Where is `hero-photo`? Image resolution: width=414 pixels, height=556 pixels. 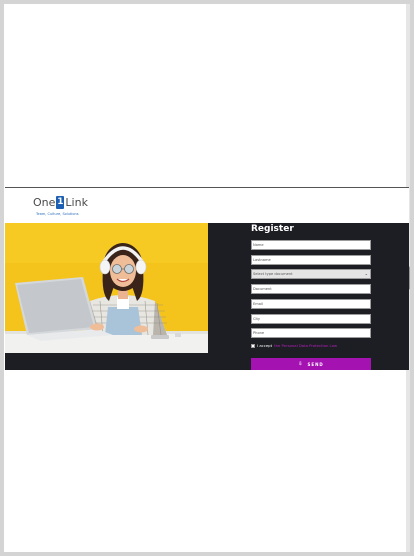 hero-photo is located at coordinates (106, 288).